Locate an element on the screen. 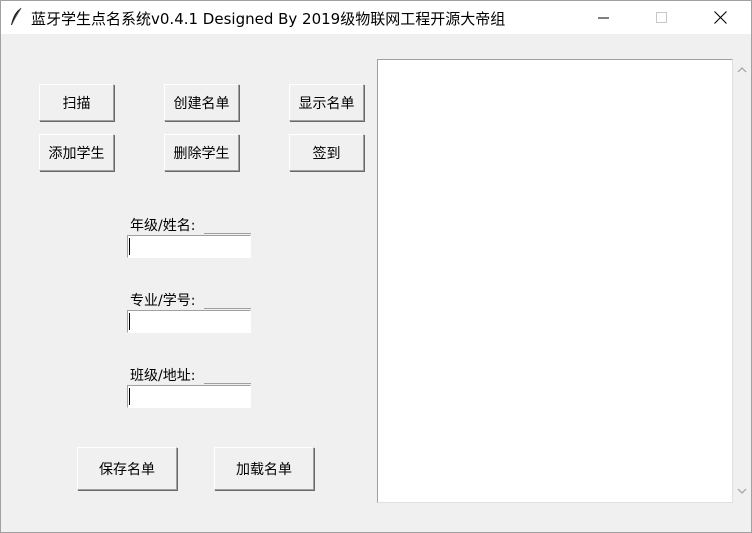 The height and width of the screenshot is (533, 752). chevron-down-icon is located at coordinates (741, 491).